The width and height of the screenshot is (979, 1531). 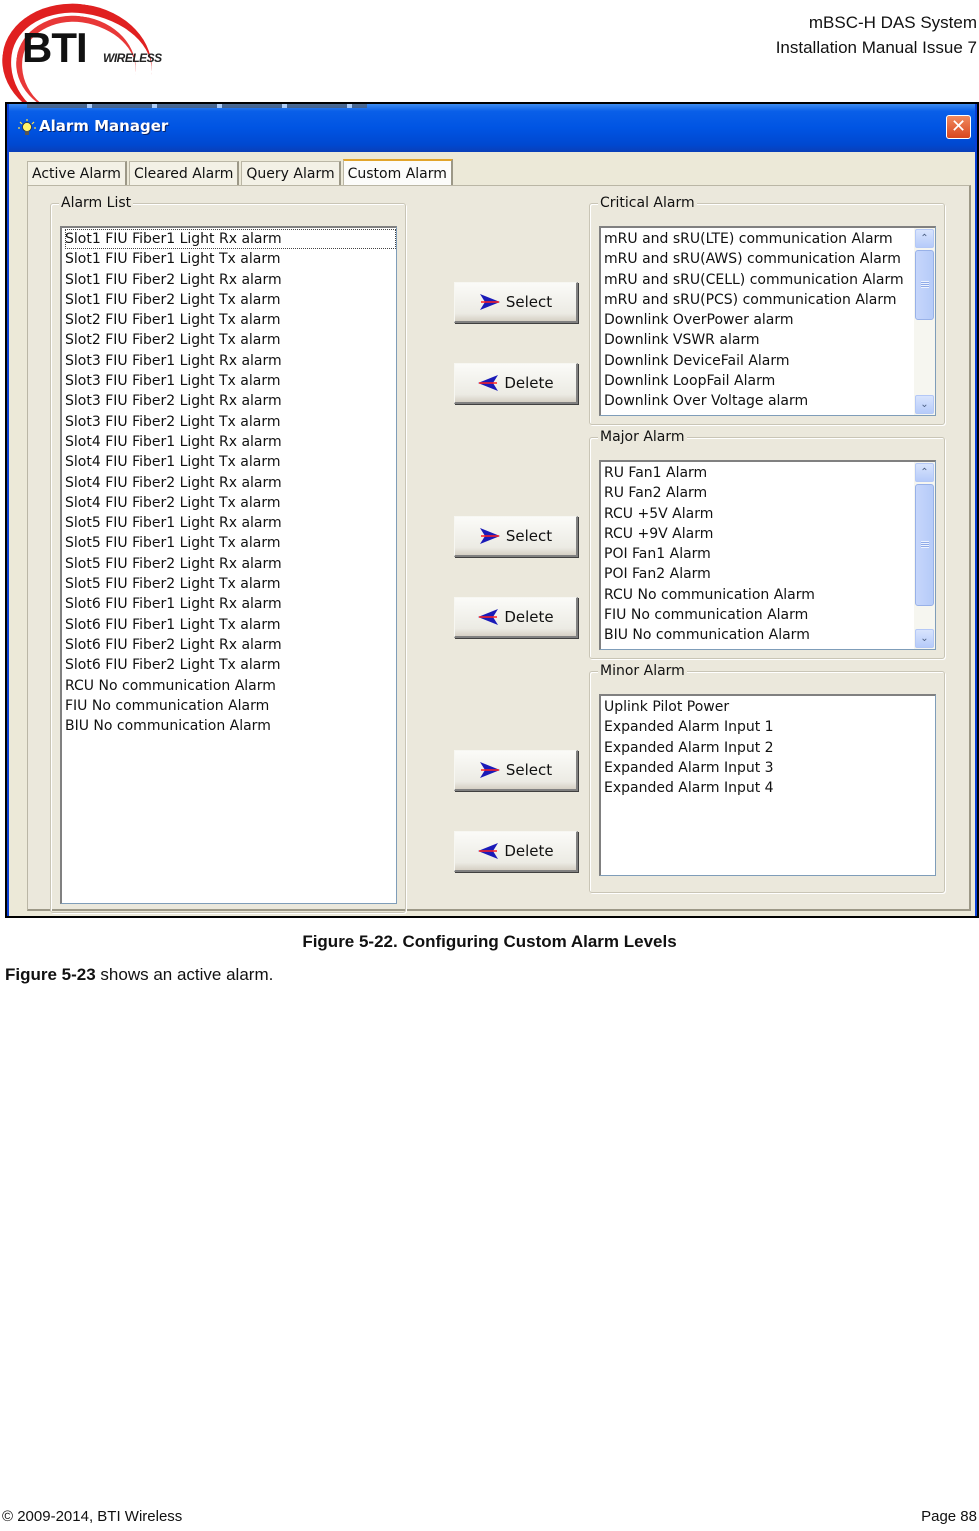 I want to click on chevron-down-icon: ⌄, so click(x=924, y=638).